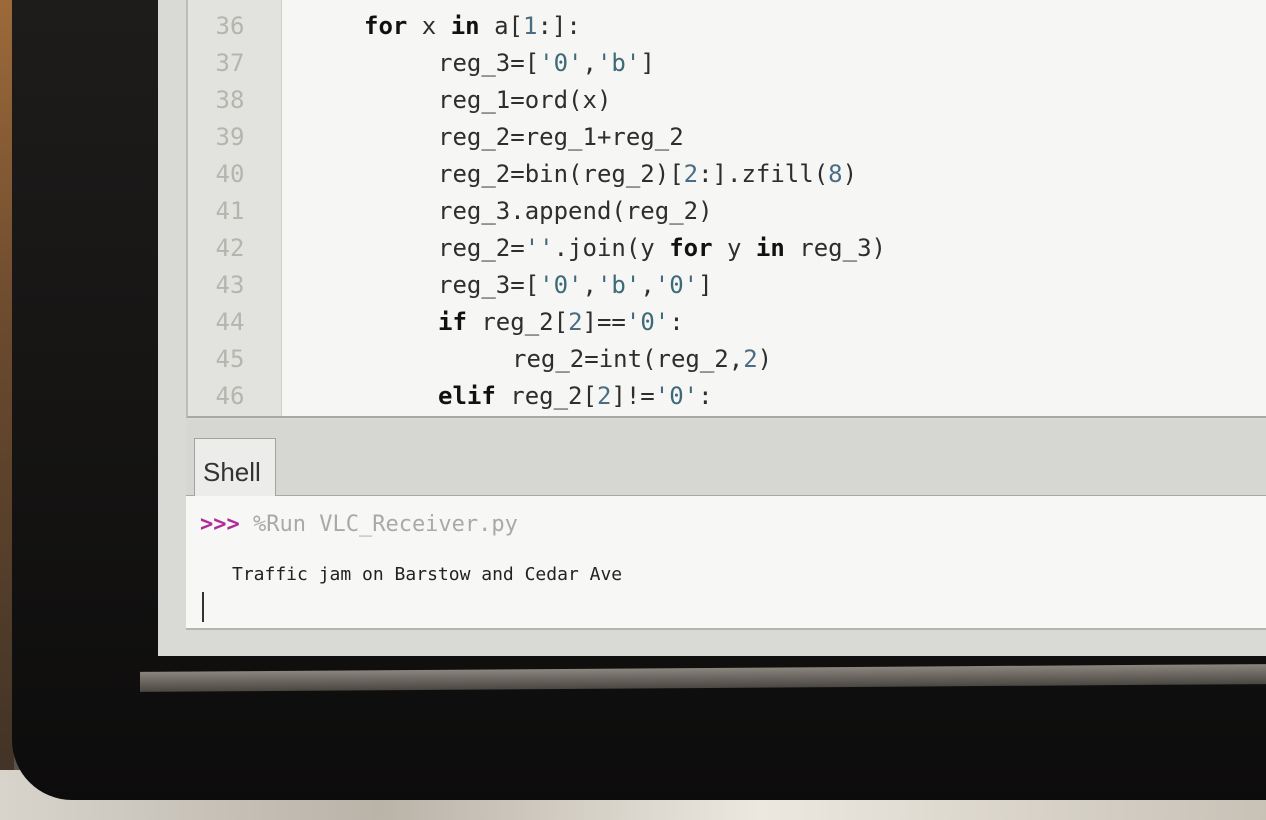  Describe the element at coordinates (230, 248) in the screenshot. I see `line-number: 42` at that location.